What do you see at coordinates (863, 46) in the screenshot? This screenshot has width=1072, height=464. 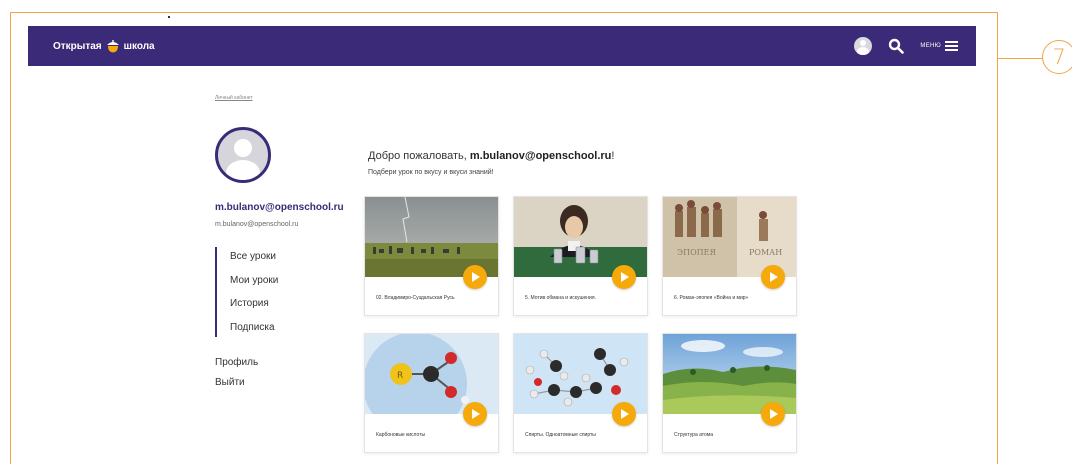 I see `user-avatar-icon` at bounding box center [863, 46].